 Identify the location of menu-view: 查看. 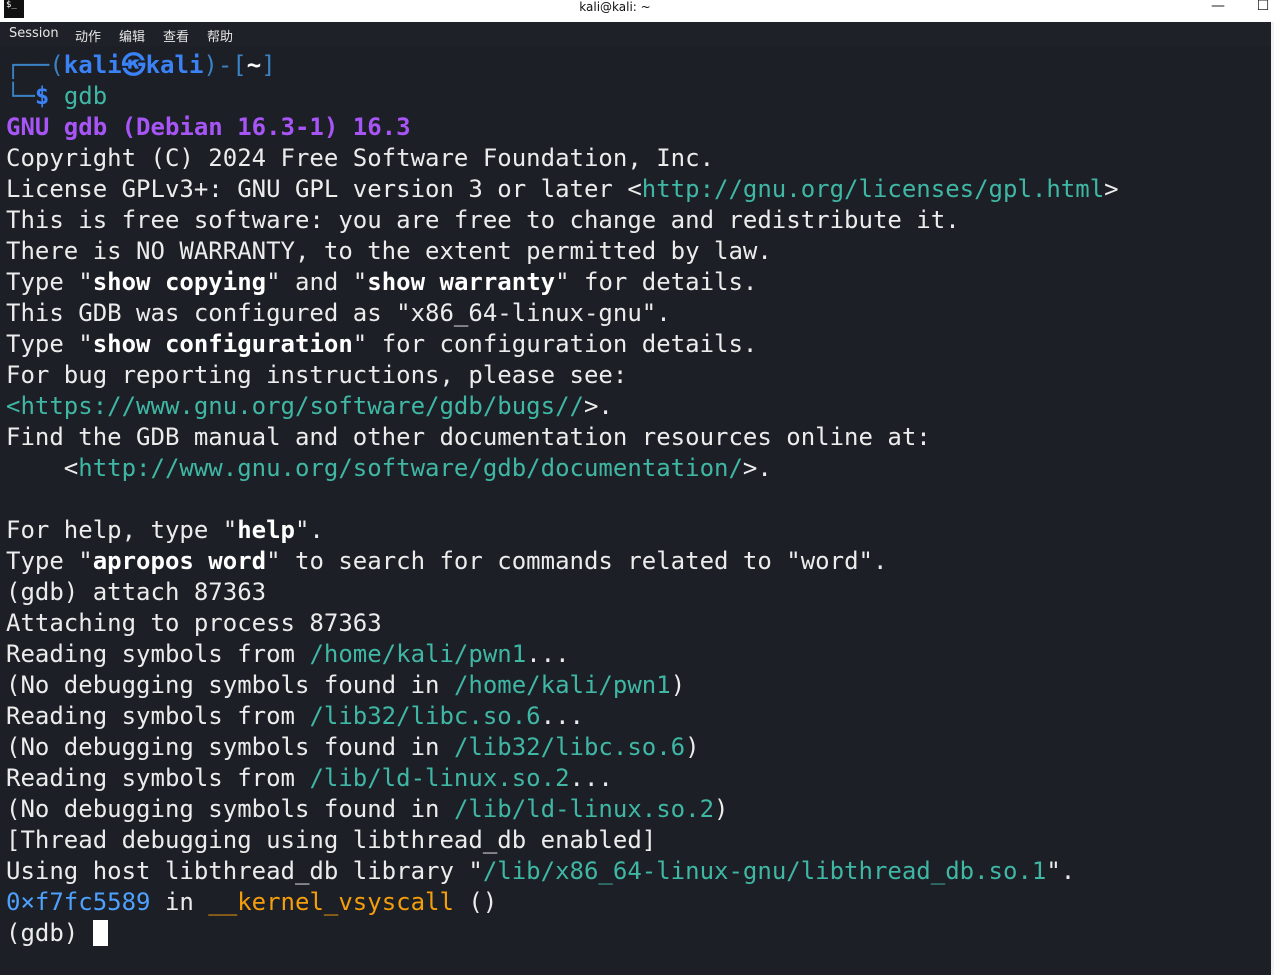
(176, 35).